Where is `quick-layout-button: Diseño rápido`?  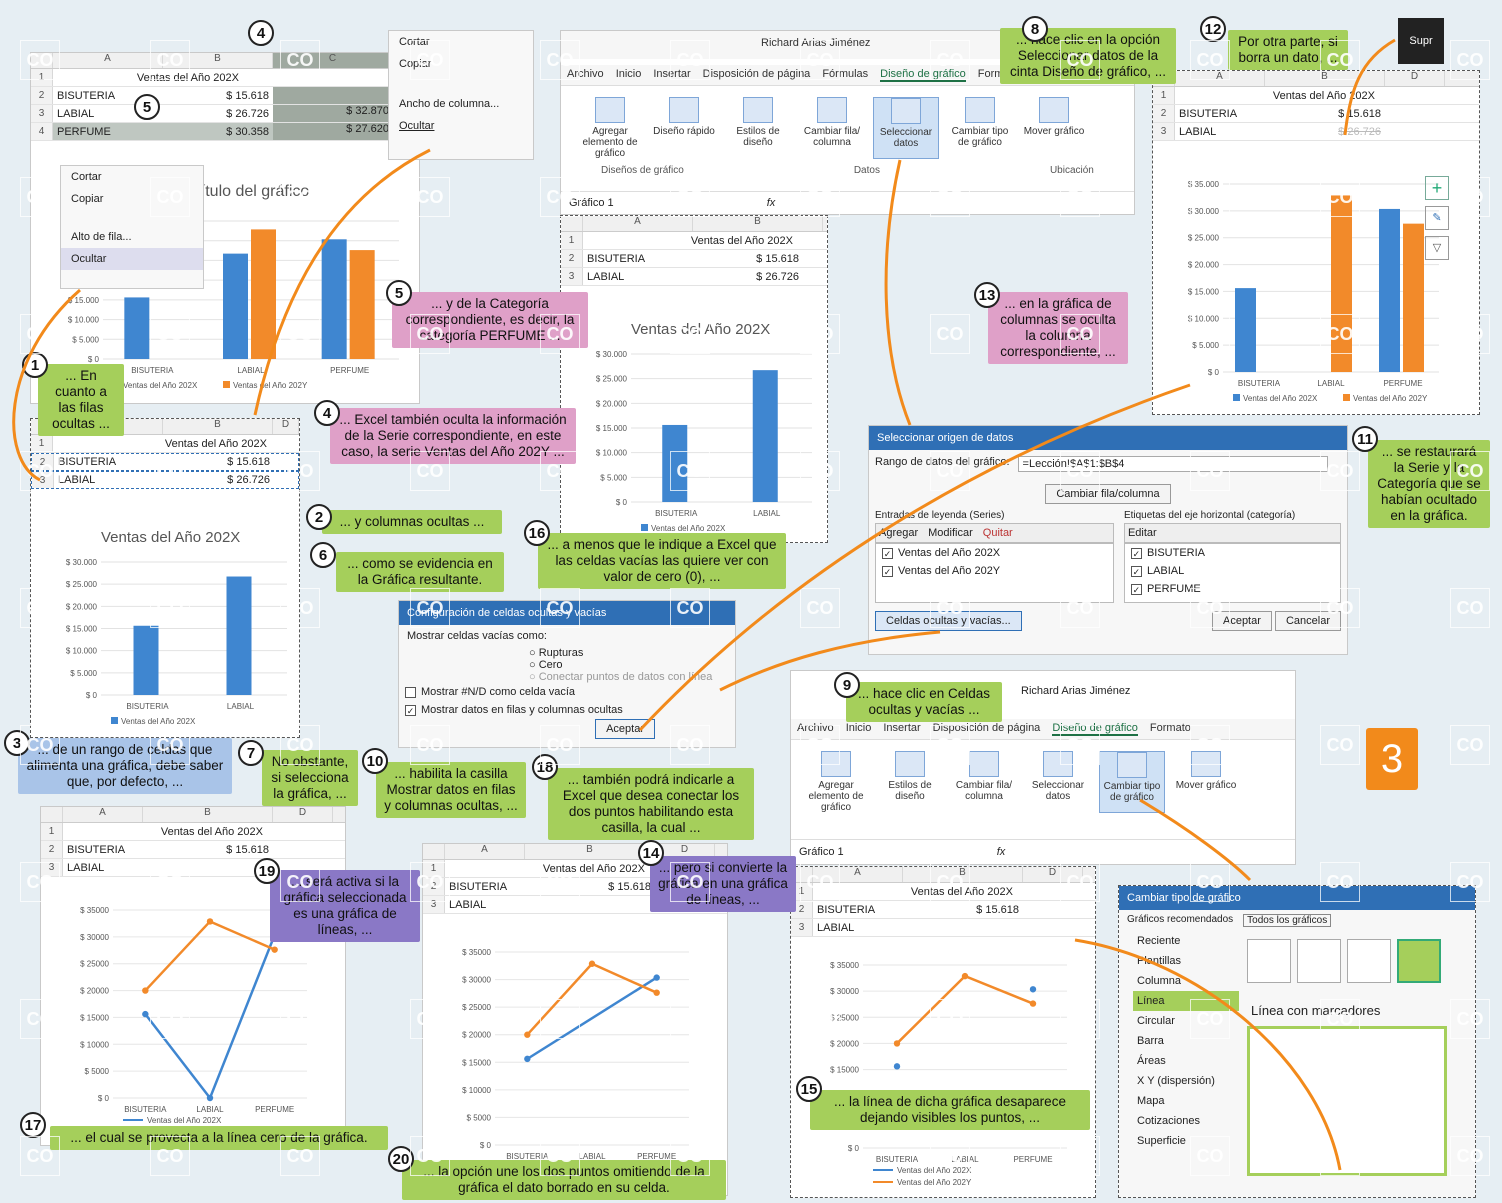 quick-layout-button: Diseño rápido is located at coordinates (684, 128).